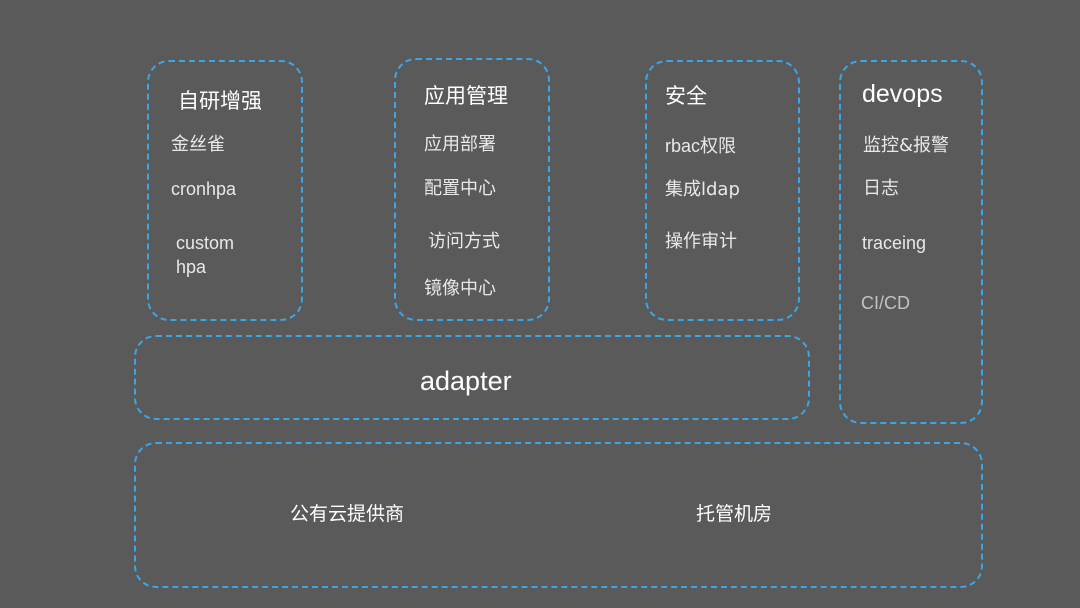 The width and height of the screenshot is (1080, 608). What do you see at coordinates (204, 189) in the screenshot?
I see `module-item-cronhpa: cronhpa` at bounding box center [204, 189].